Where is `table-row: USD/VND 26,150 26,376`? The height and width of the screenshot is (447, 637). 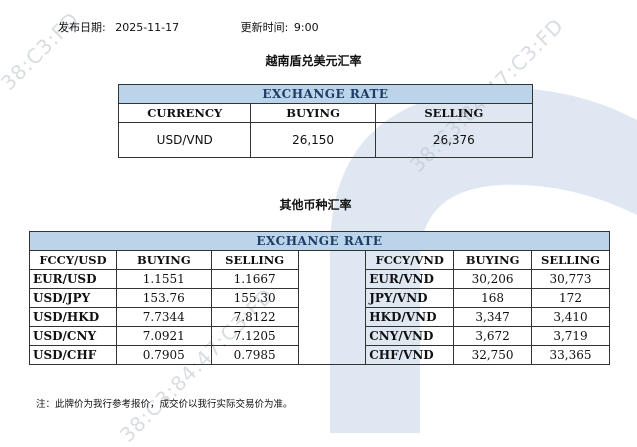 table-row: USD/VND 26,150 26,376 is located at coordinates (325, 140).